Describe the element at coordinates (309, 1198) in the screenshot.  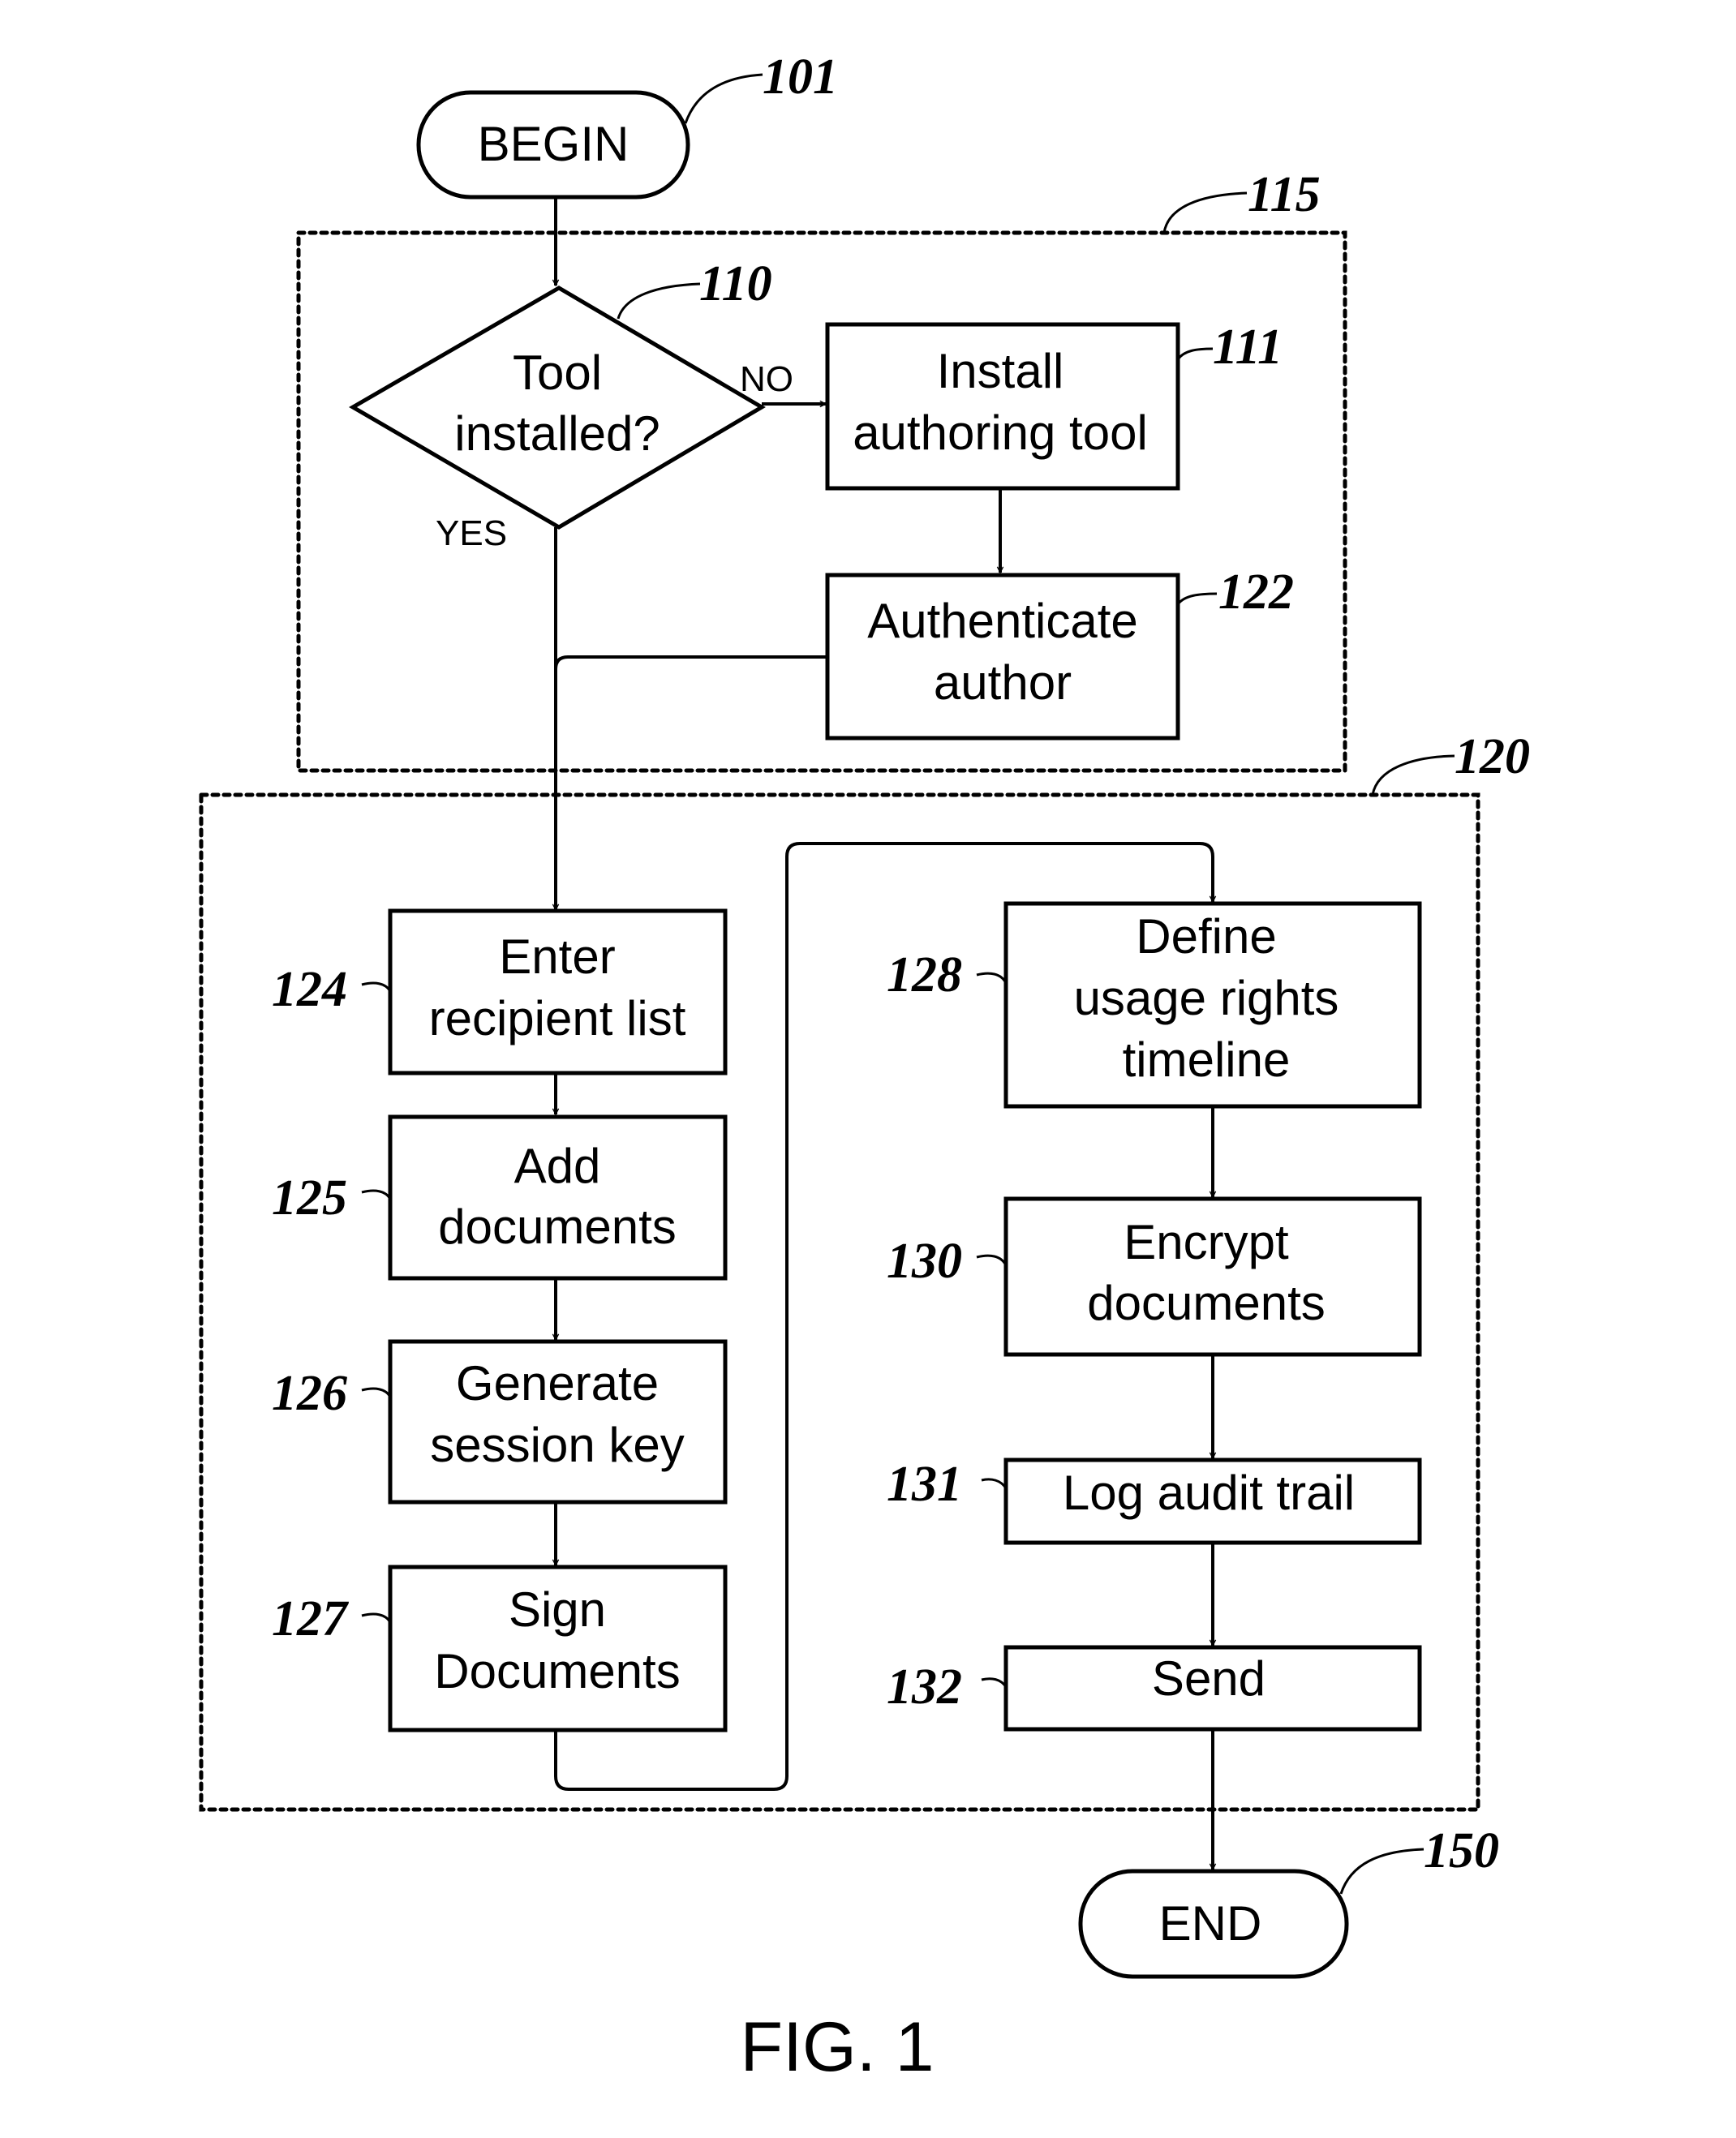
I see `ref-label-125: 125` at that location.